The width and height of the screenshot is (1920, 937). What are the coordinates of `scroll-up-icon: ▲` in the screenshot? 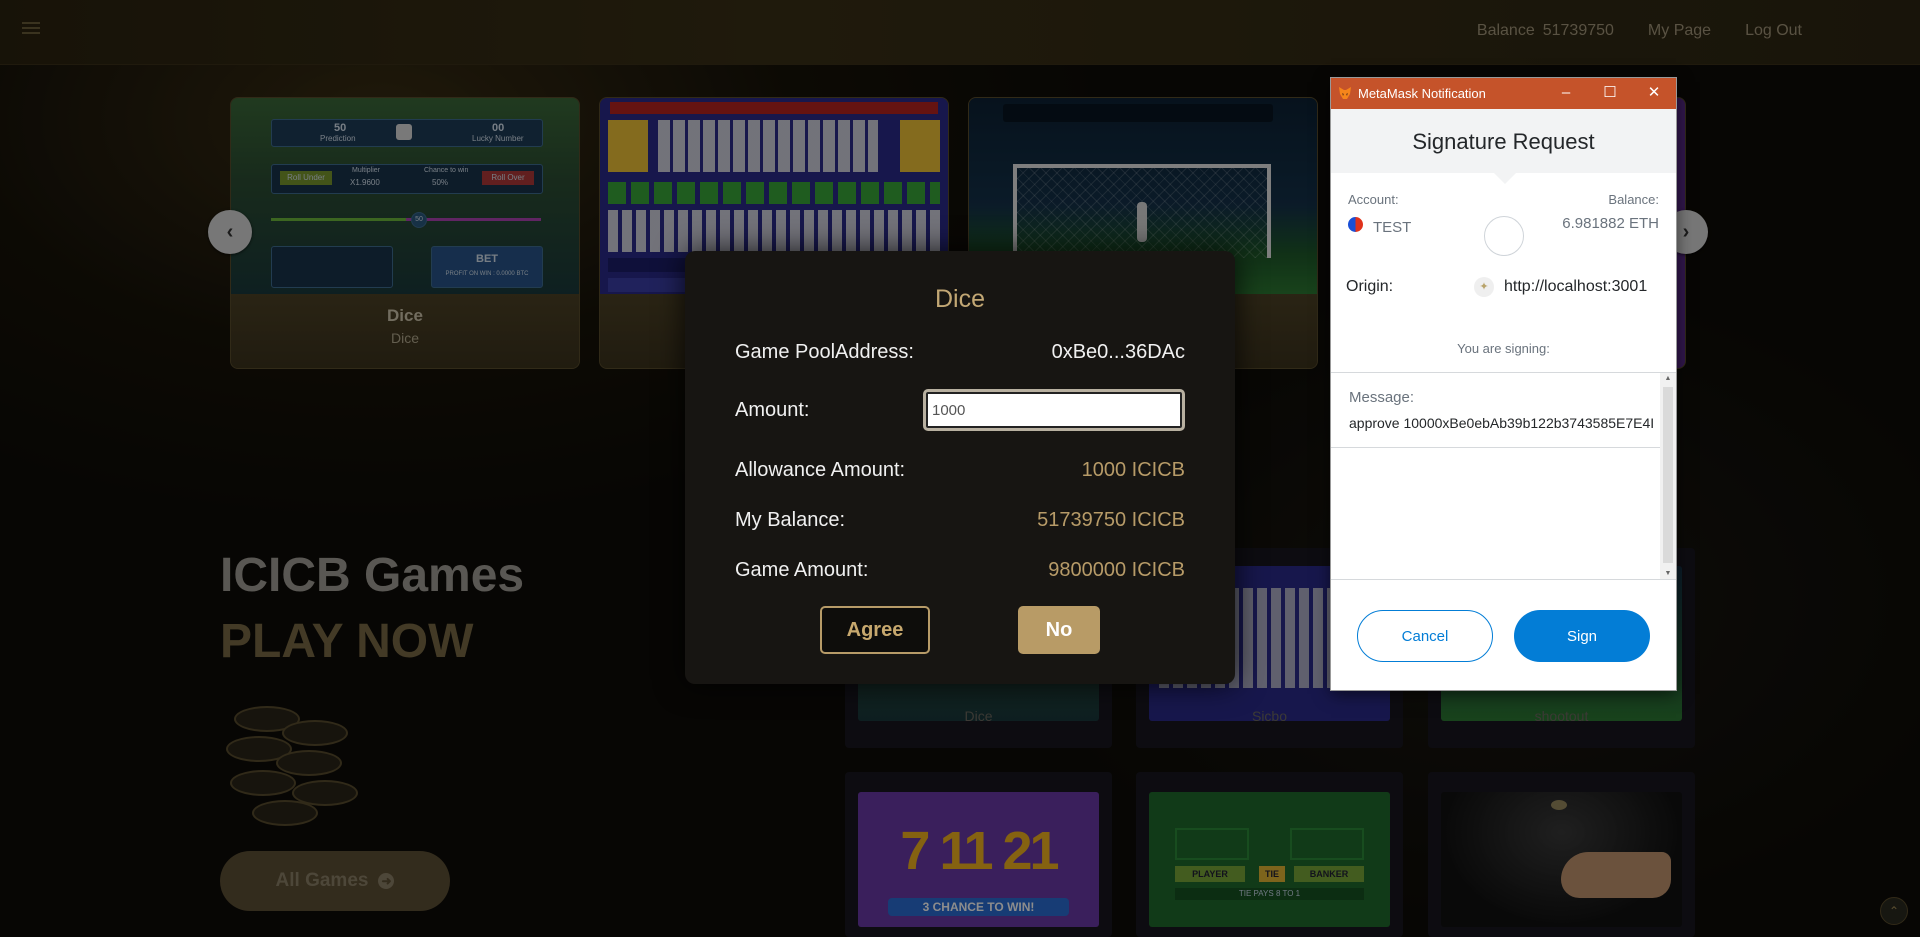 It's located at (1668, 378).